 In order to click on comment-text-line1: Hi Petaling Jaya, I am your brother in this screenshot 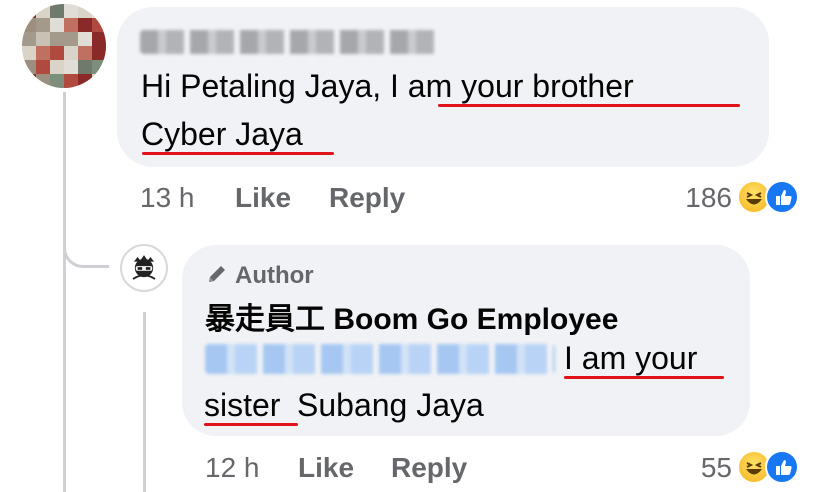, I will do `click(387, 86)`.